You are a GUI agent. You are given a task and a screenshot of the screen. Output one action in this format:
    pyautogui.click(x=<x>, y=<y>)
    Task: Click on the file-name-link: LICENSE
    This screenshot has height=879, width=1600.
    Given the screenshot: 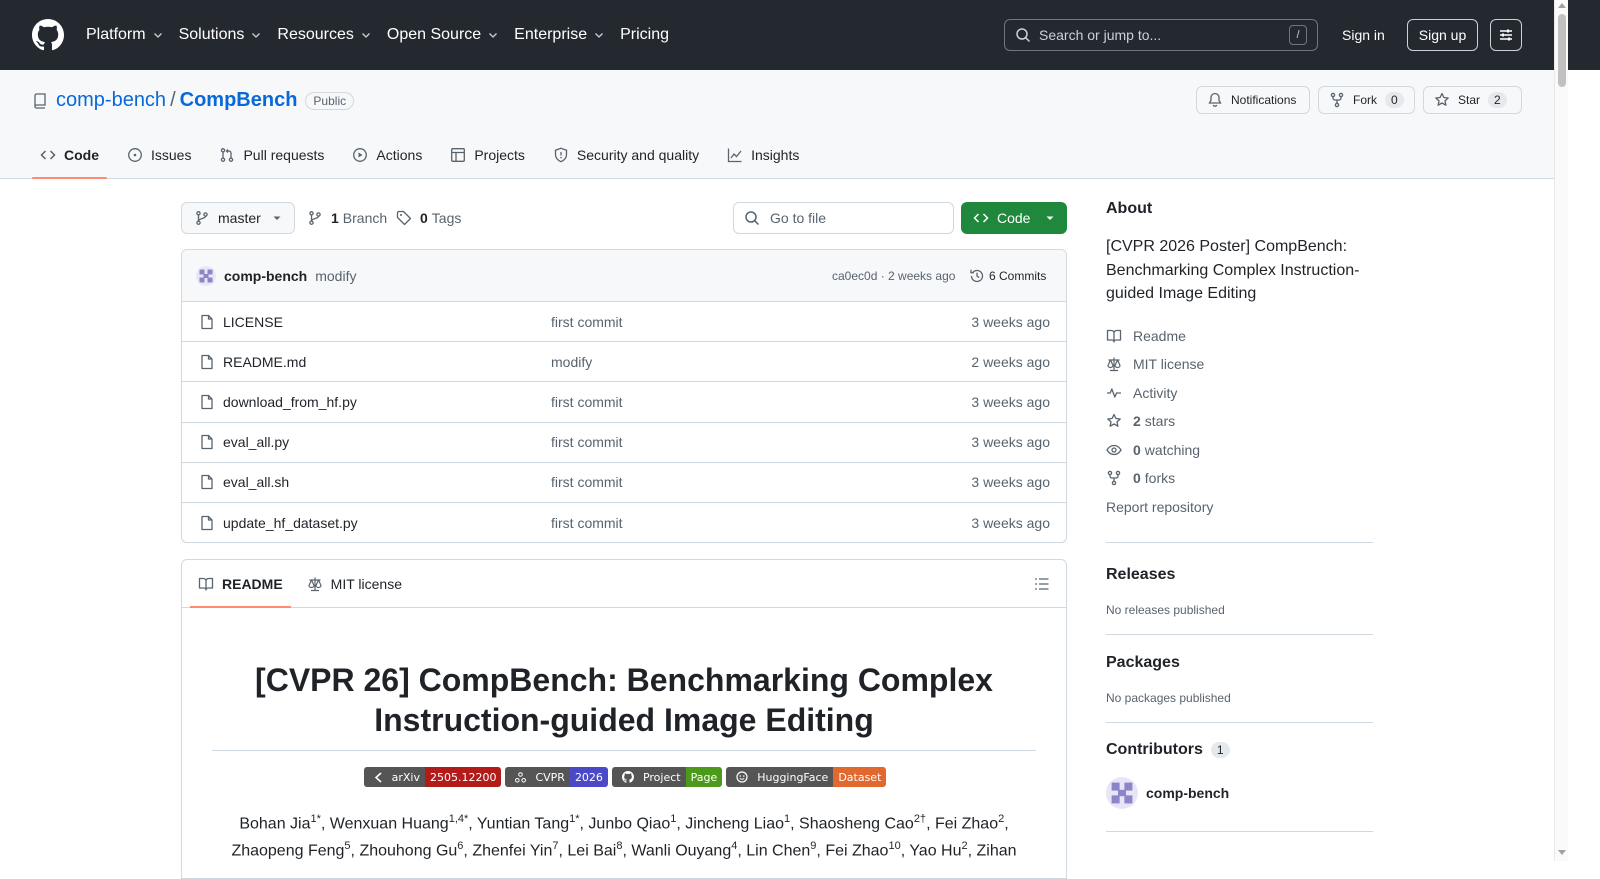 What is the action you would take?
    pyautogui.click(x=253, y=322)
    